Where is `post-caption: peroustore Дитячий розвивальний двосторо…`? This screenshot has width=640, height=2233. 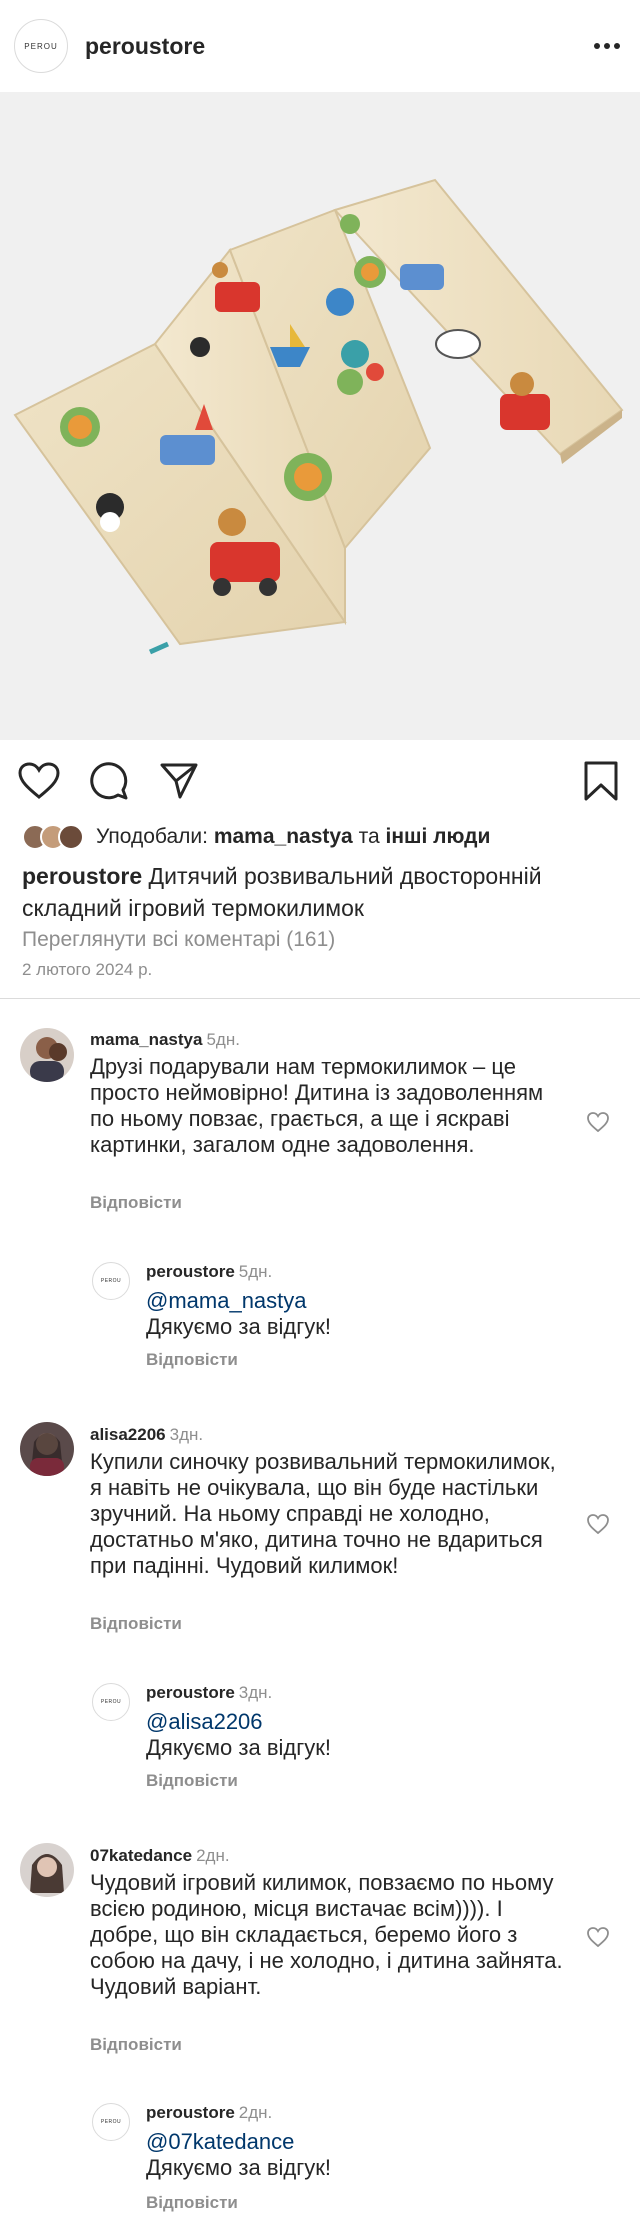
post-caption: peroustore Дитячий розвивальний двосторо… is located at coordinates (322, 892).